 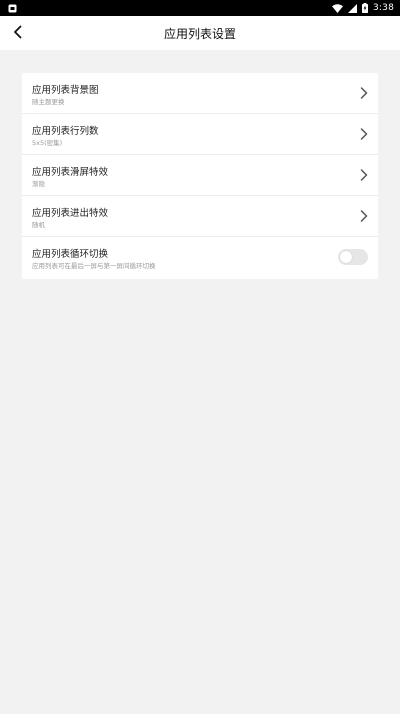 I want to click on status-bar-left, so click(x=12, y=8).